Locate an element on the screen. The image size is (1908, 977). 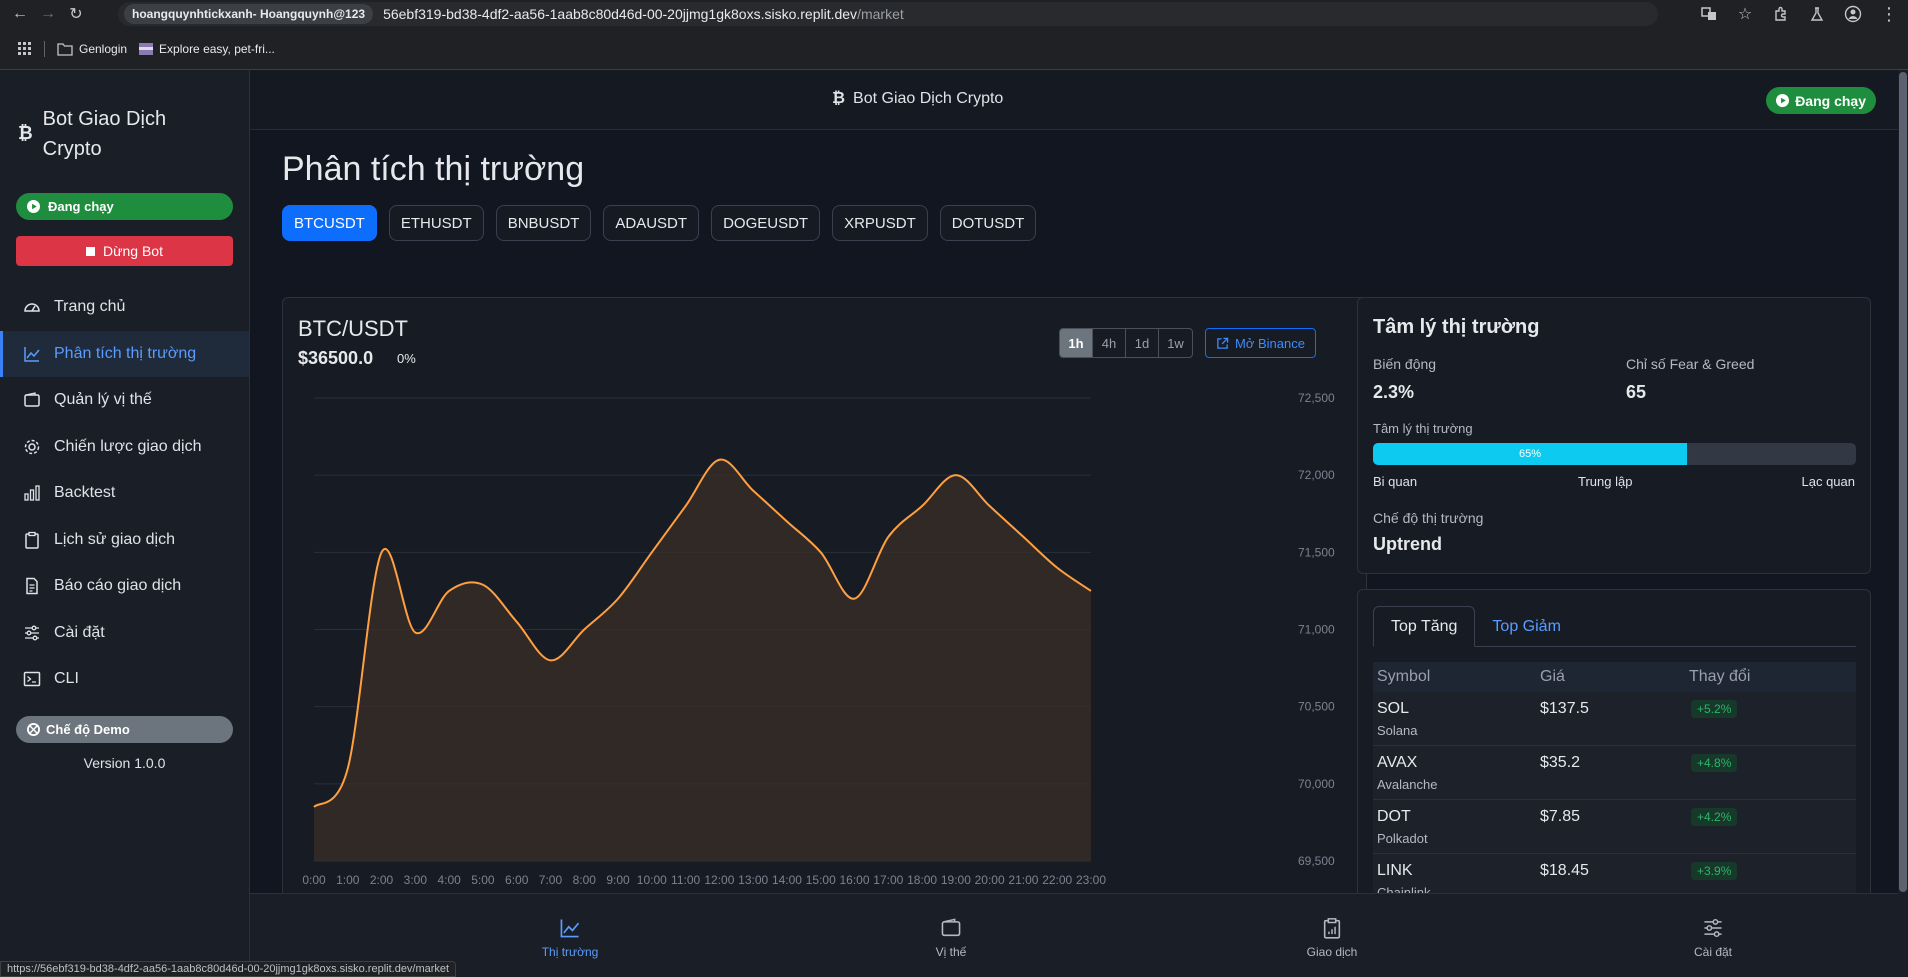
row-symbol: LINK is located at coordinates (1395, 870).